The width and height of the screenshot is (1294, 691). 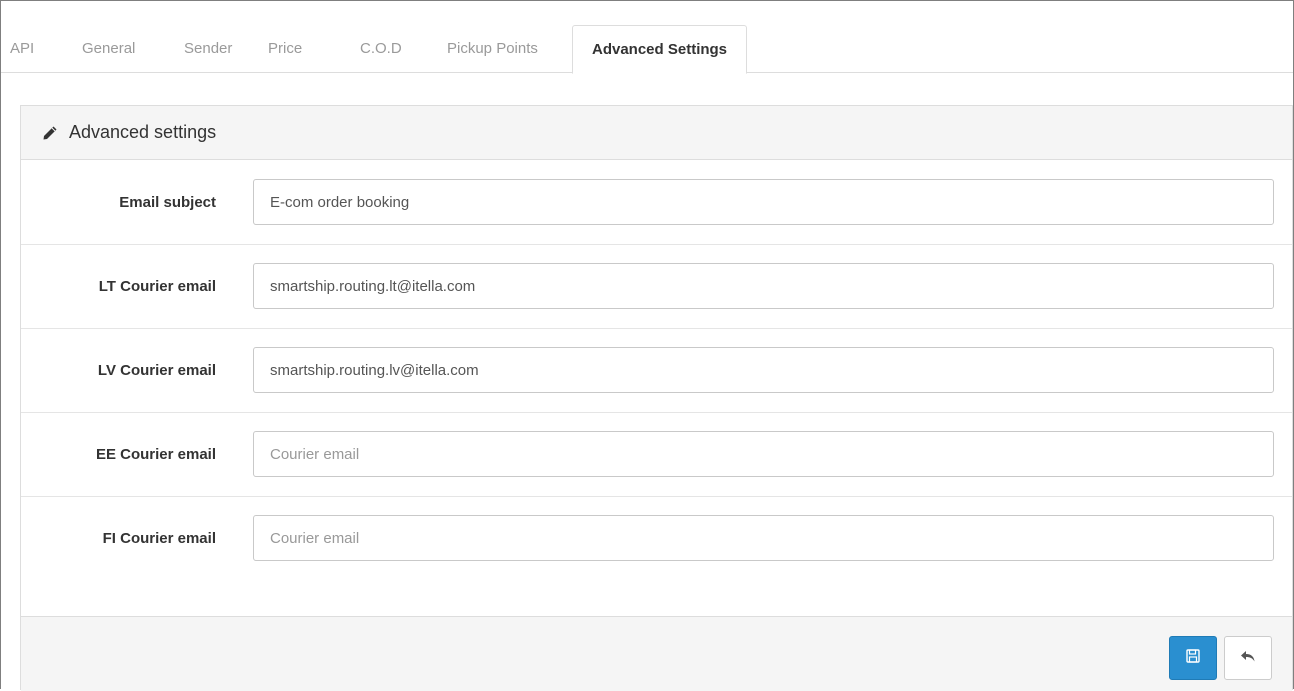 I want to click on save-button, so click(x=1193, y=658).